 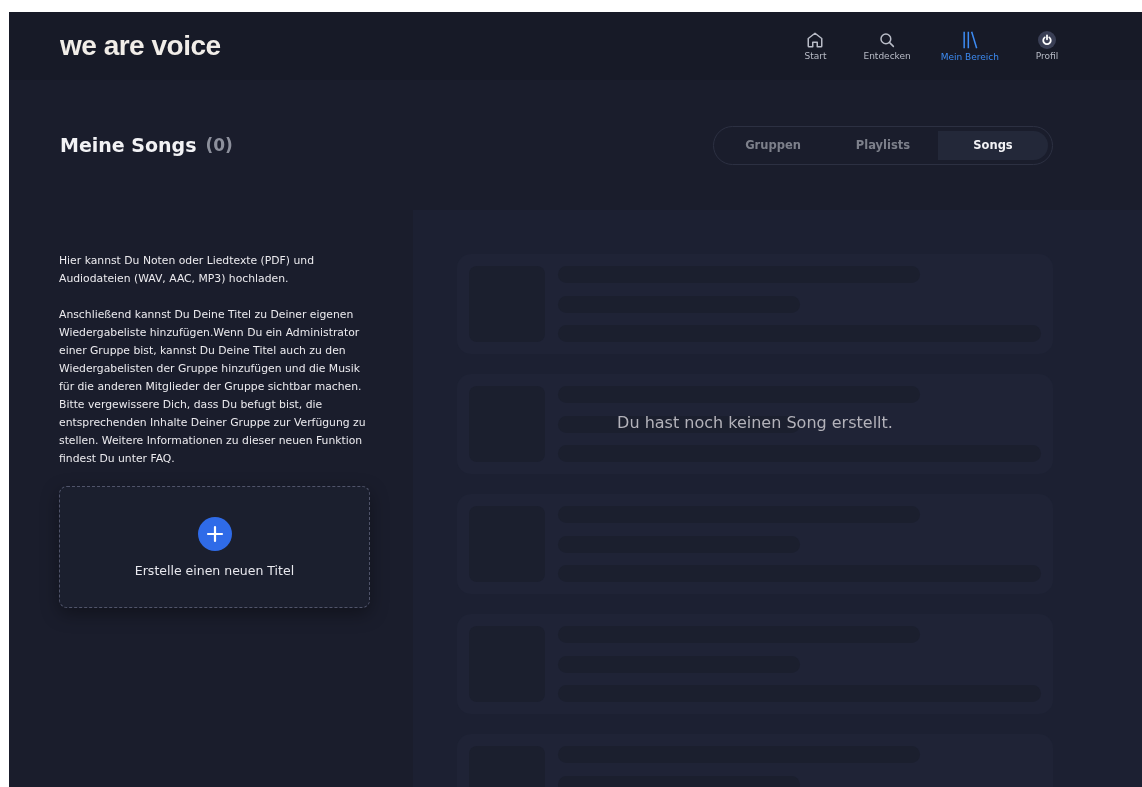 What do you see at coordinates (214, 533) in the screenshot?
I see `plus-icon` at bounding box center [214, 533].